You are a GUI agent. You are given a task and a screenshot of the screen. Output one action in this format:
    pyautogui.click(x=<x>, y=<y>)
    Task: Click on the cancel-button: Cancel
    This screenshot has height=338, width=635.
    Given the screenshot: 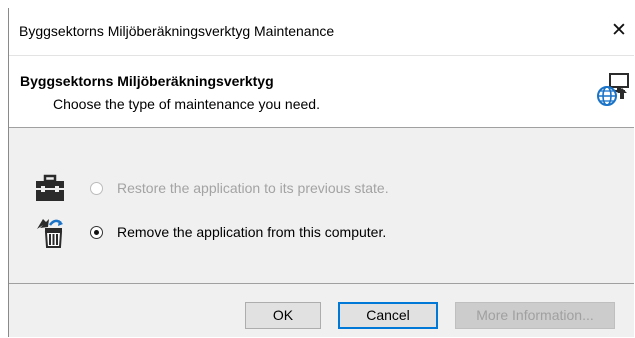 What is the action you would take?
    pyautogui.click(x=388, y=315)
    